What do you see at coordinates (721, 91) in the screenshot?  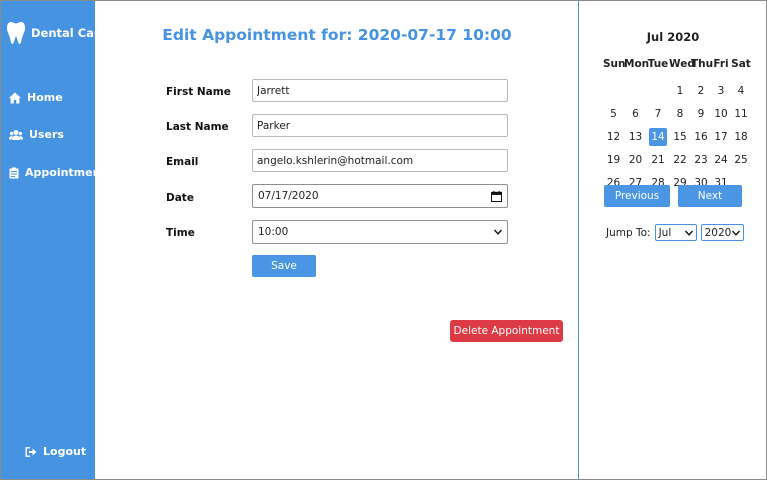 I see `calendar-day: 3` at bounding box center [721, 91].